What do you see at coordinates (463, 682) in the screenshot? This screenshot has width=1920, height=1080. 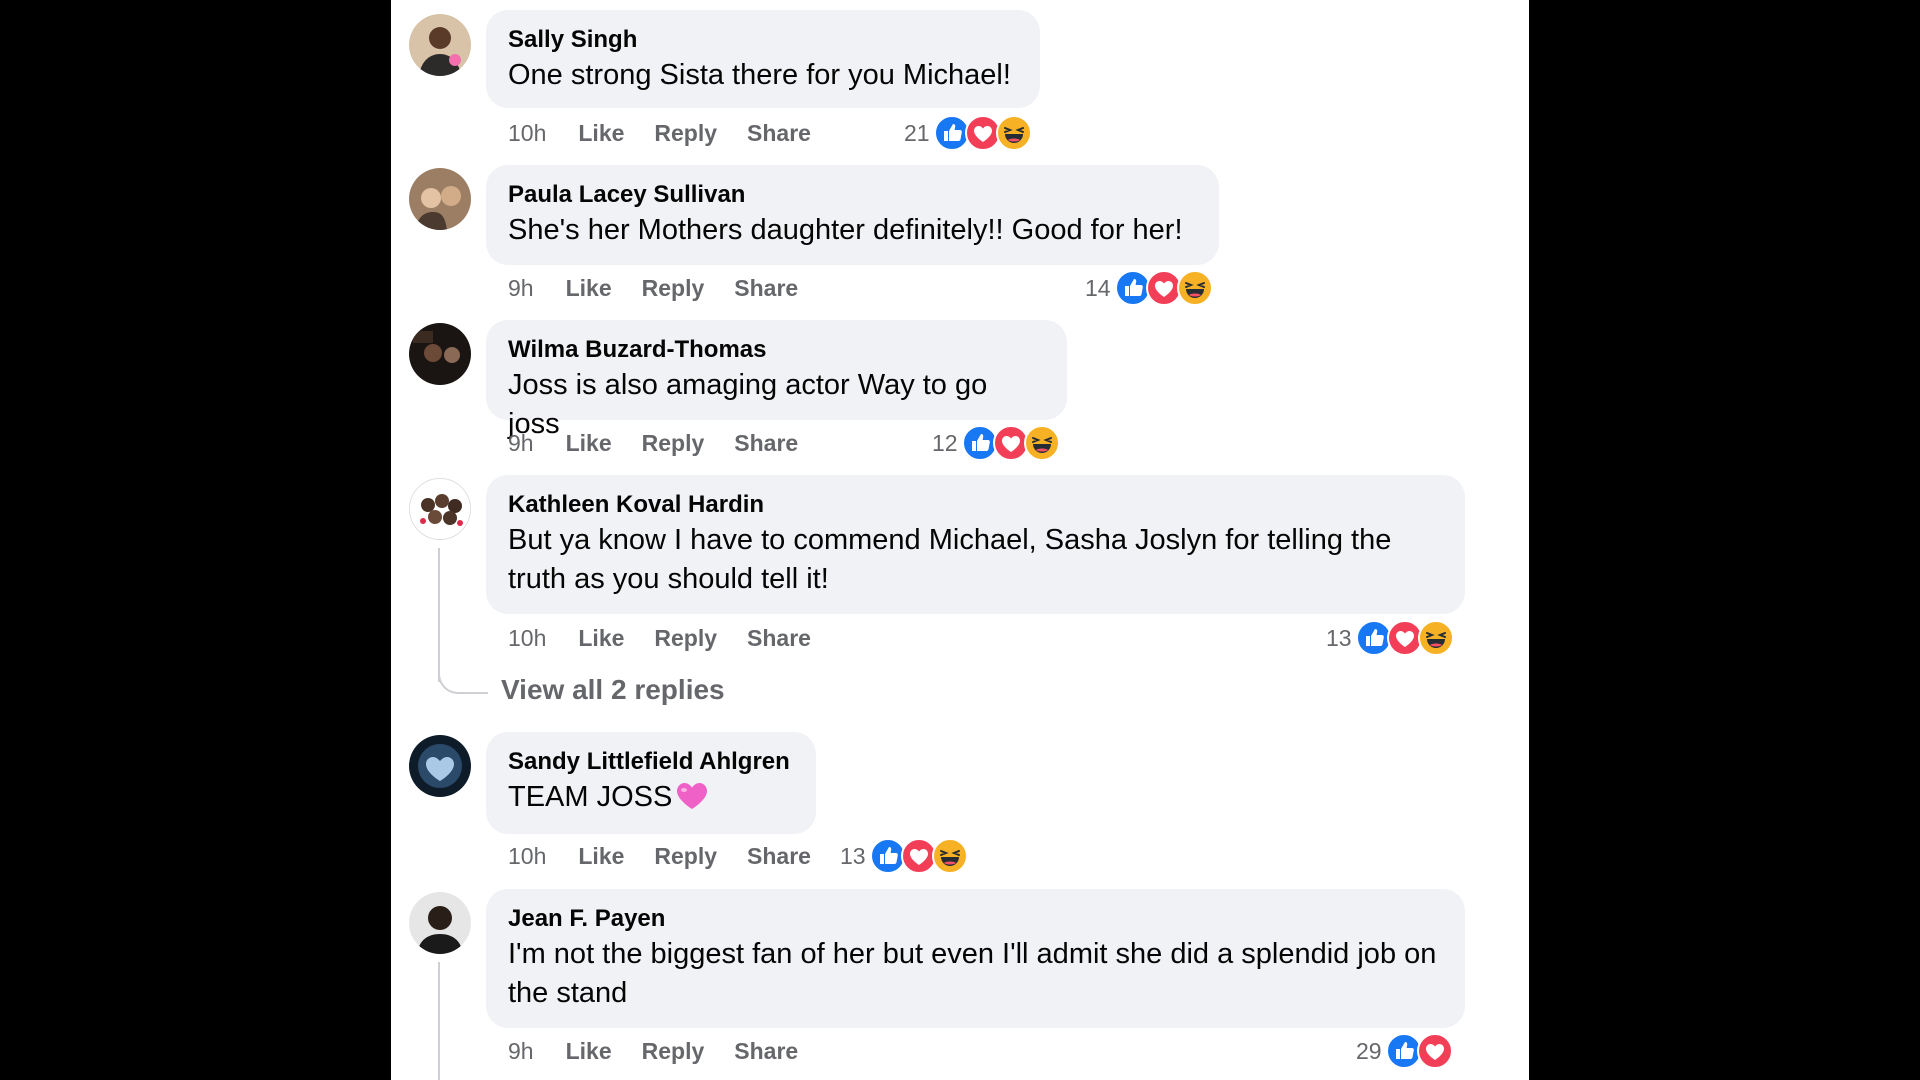 I see `thread-connector` at bounding box center [463, 682].